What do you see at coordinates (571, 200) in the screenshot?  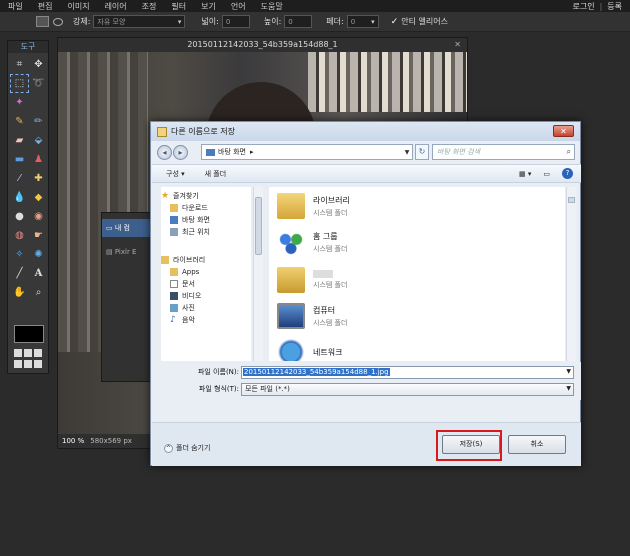 I see `file-scroll-thumb` at bounding box center [571, 200].